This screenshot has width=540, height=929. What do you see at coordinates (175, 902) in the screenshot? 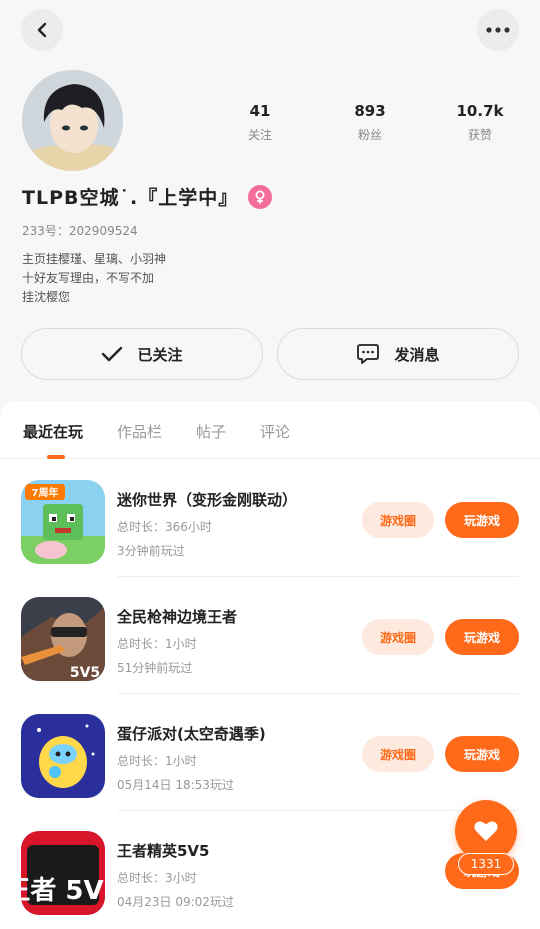
I see `game-last-played: 04月23日 09:02玩过` at bounding box center [175, 902].